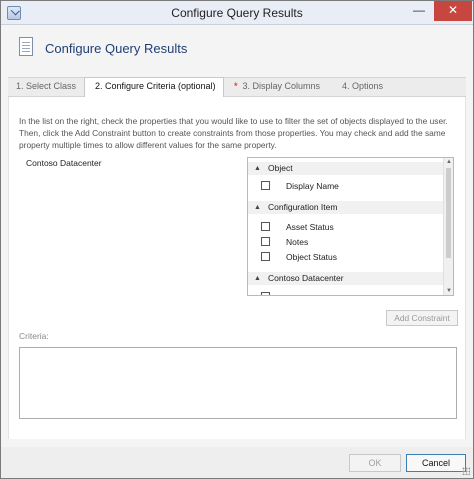  What do you see at coordinates (303, 207) in the screenshot?
I see `group-label: Configuration Item` at bounding box center [303, 207].